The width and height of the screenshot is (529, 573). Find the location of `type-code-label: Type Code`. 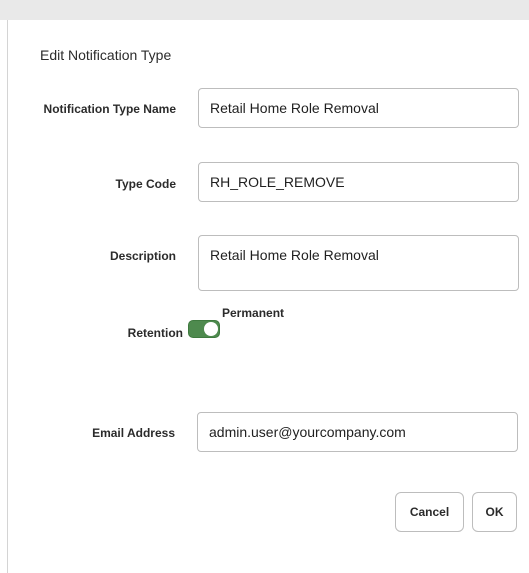

type-code-label: Type Code is located at coordinates (145, 184).